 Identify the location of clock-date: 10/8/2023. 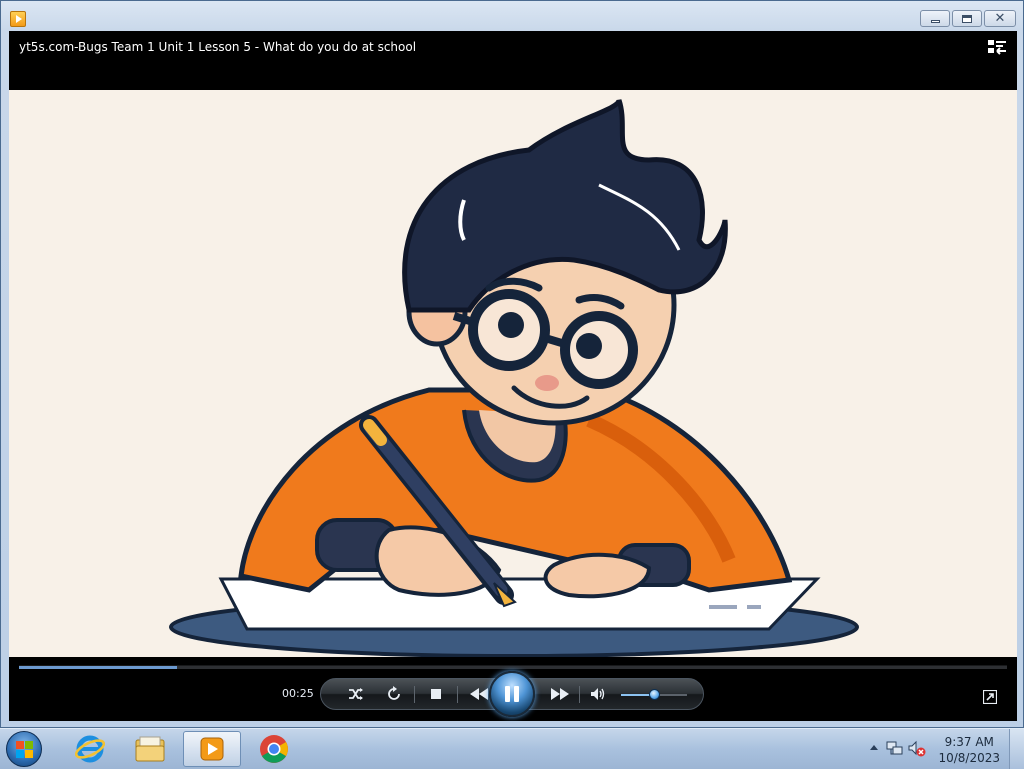
(969, 758).